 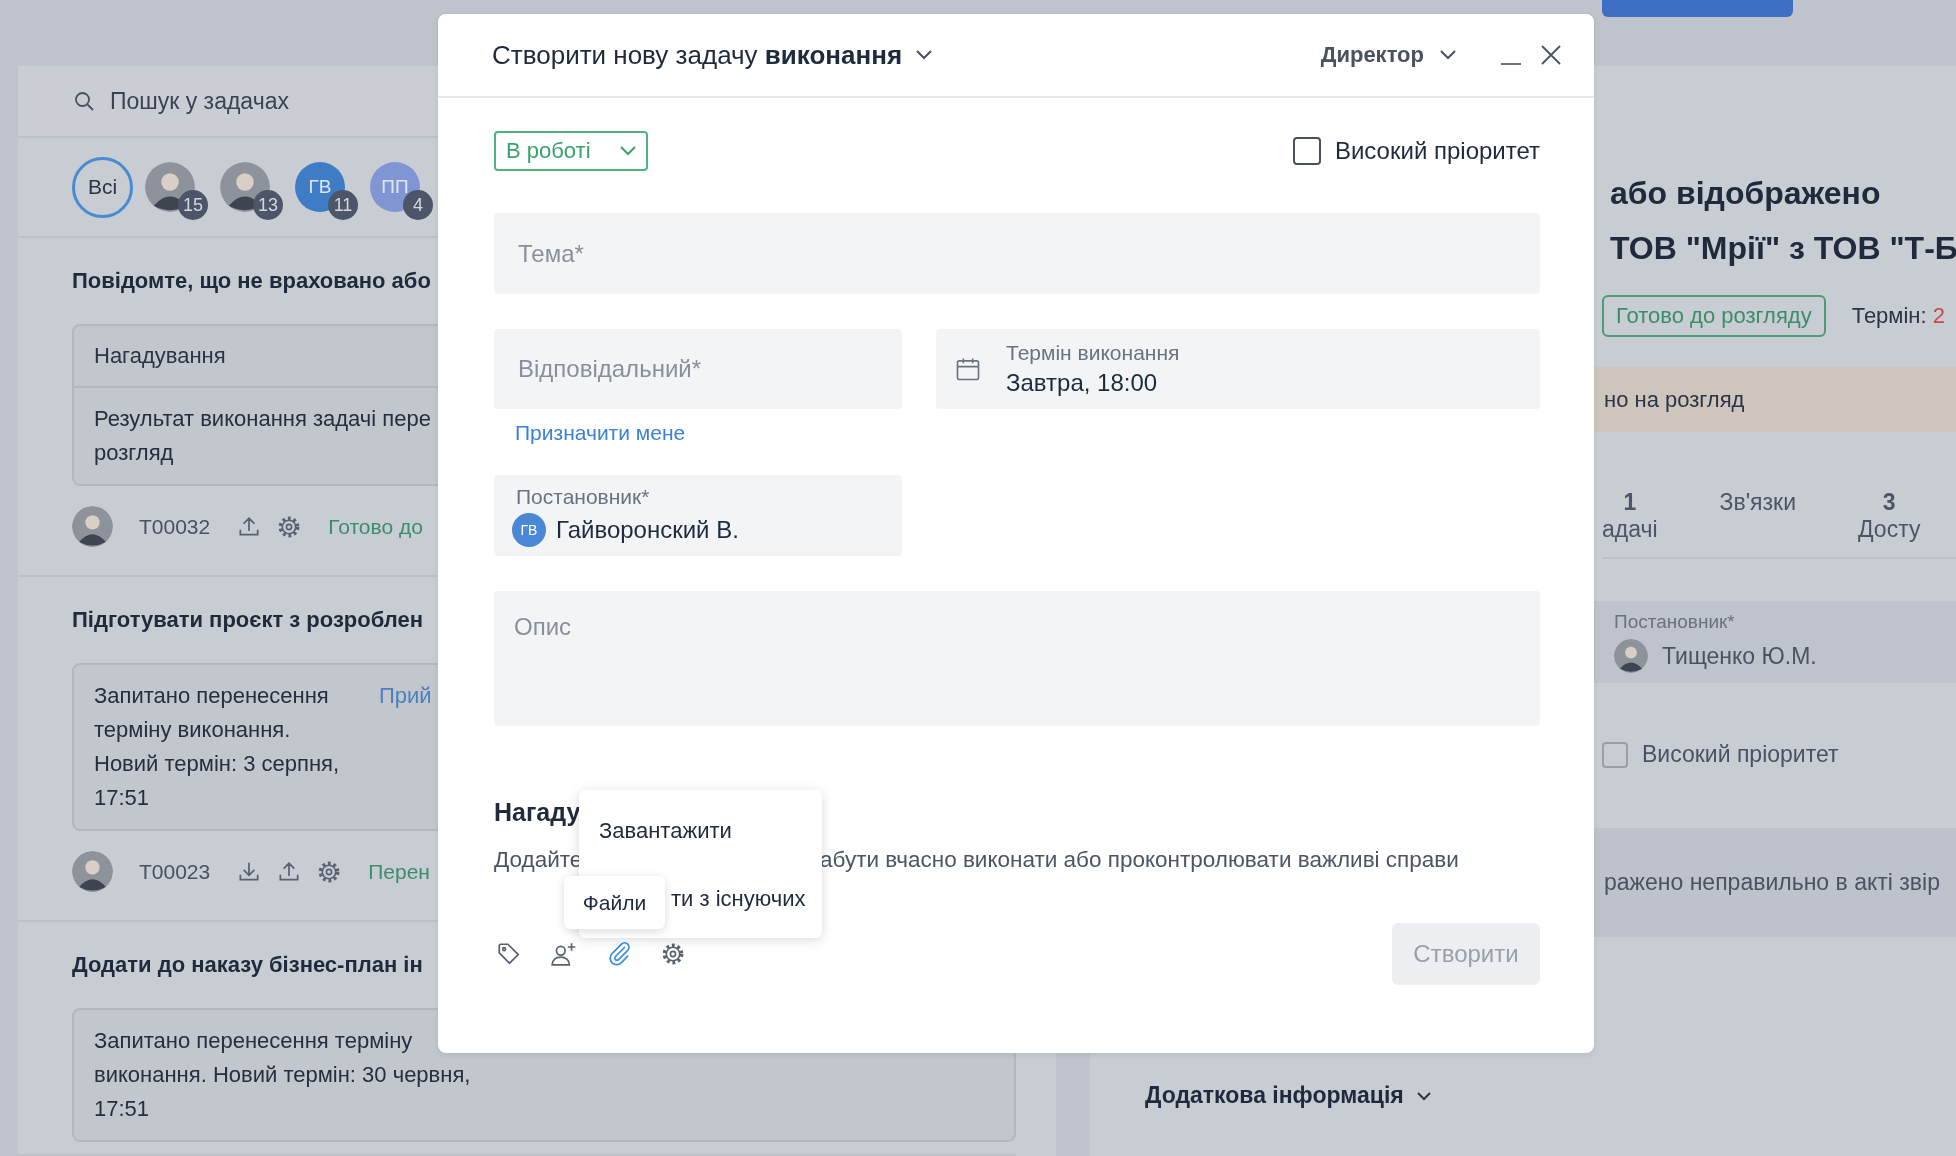 What do you see at coordinates (175, 871) in the screenshot?
I see `task-code: T00023` at bounding box center [175, 871].